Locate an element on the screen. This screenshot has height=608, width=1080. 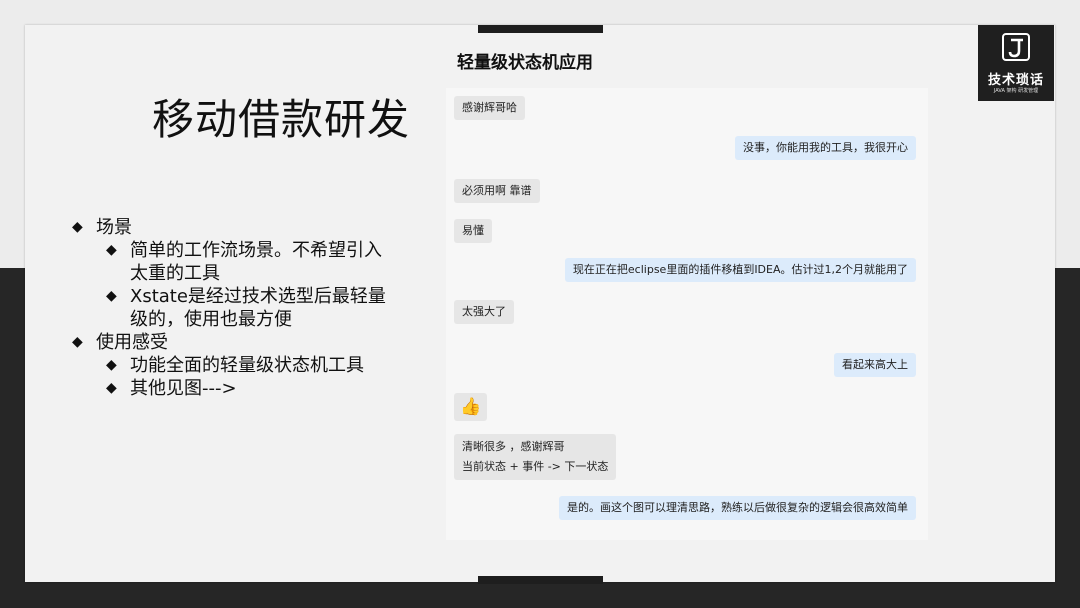
bullet-text: 功能全面的轻量级状态机工具 is located at coordinates (247, 365).